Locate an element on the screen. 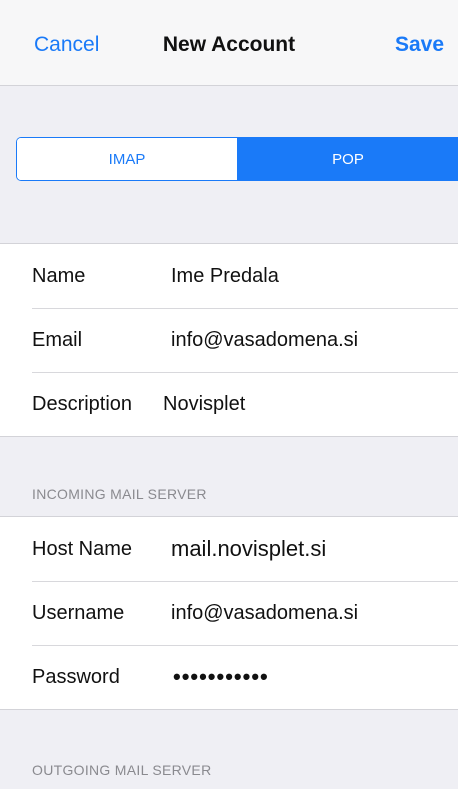  pop-segment: POP is located at coordinates (348, 159).